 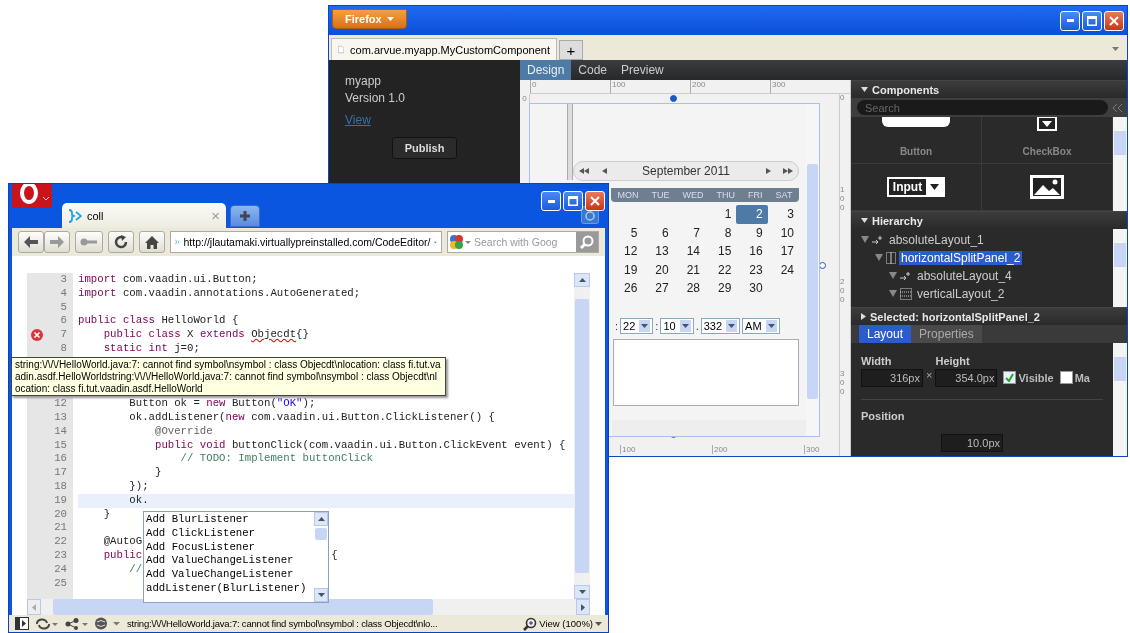 I want to click on address-bar: http://jlautamaki.virtuallypreinstalled.com/CodeEditor/, so click(x=306, y=242).